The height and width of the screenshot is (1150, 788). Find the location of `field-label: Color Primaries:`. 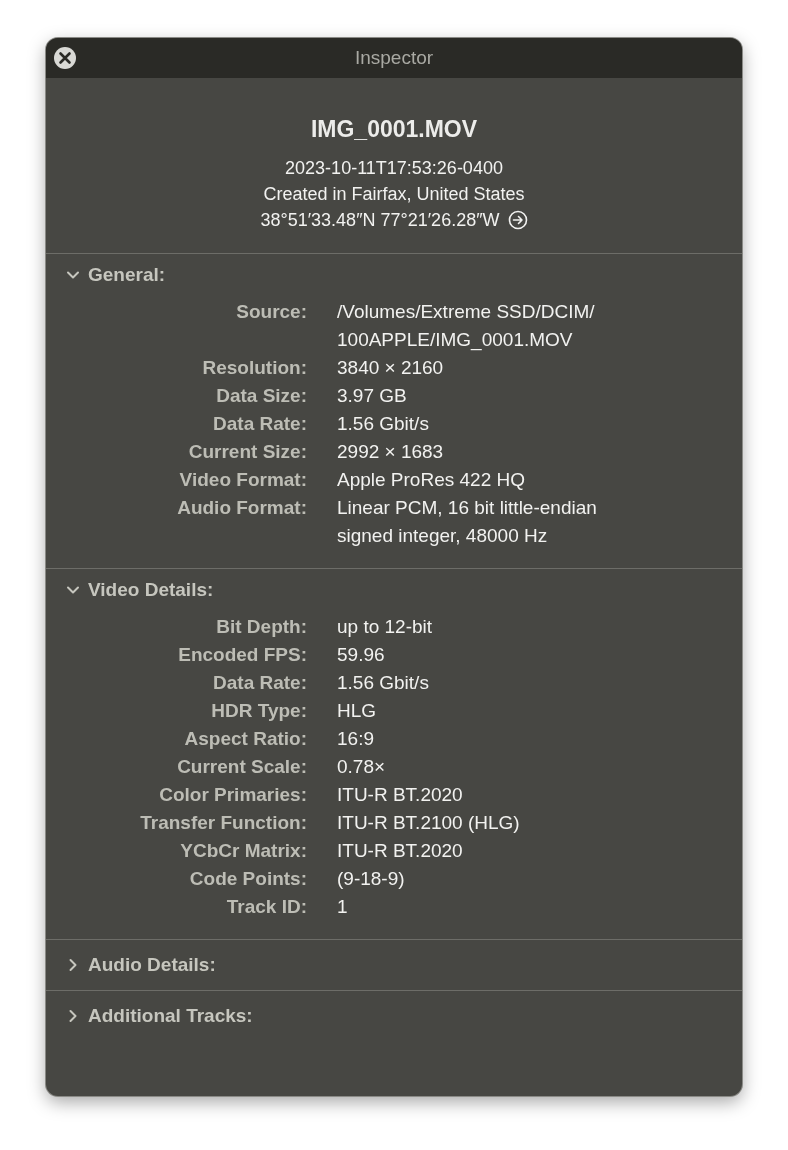

field-label: Color Primaries: is located at coordinates (232, 795).